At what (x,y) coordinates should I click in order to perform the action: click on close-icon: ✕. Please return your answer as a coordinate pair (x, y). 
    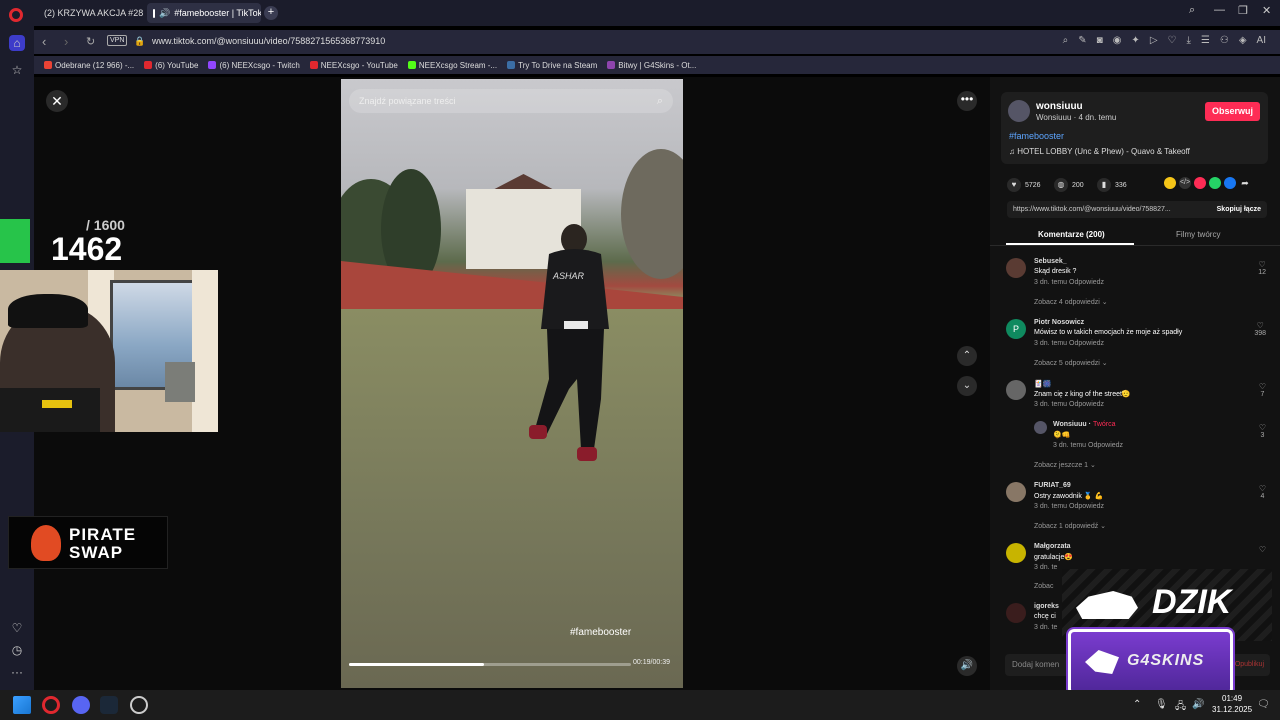
    Looking at the image, I should click on (57, 101).